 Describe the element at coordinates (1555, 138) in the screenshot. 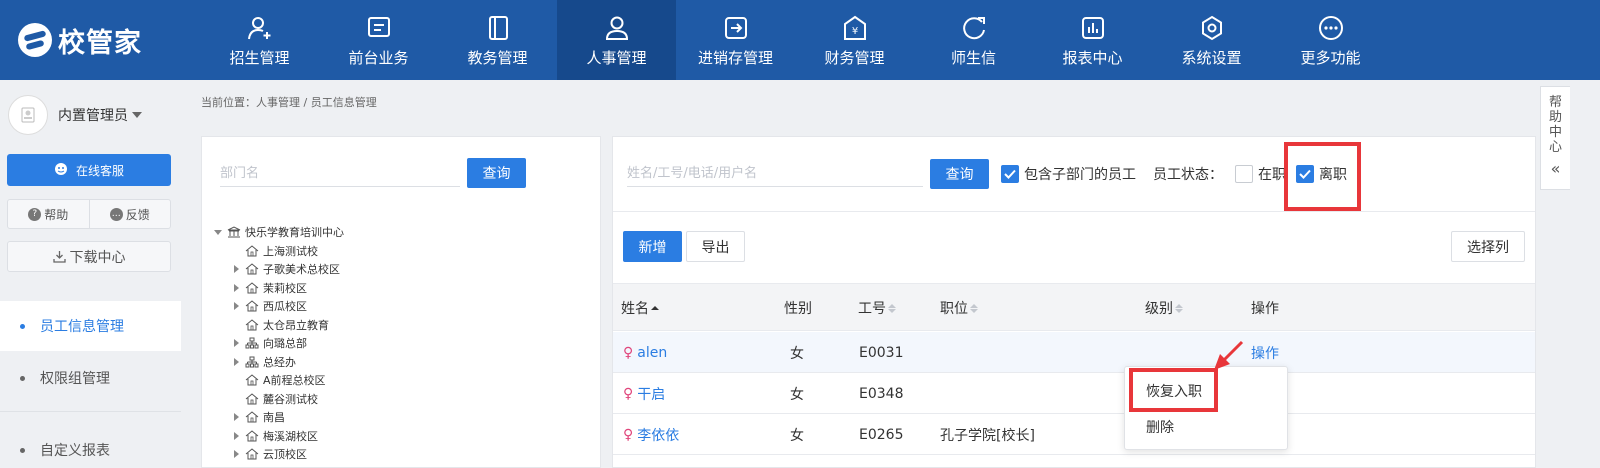

I see `help-center-tab: 帮助中心 «` at that location.